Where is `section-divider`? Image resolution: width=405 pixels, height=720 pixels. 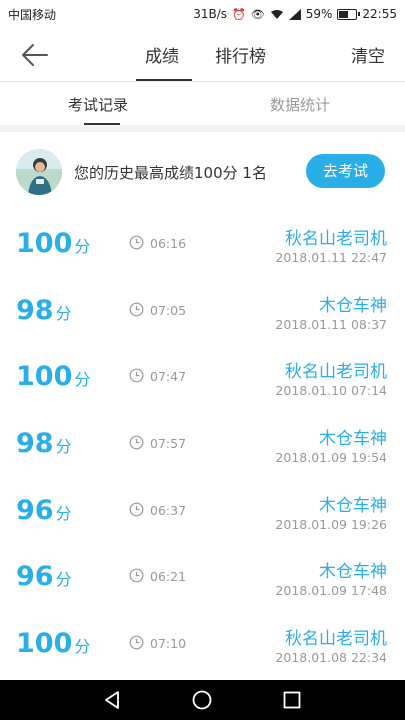
section-divider is located at coordinates (202, 128).